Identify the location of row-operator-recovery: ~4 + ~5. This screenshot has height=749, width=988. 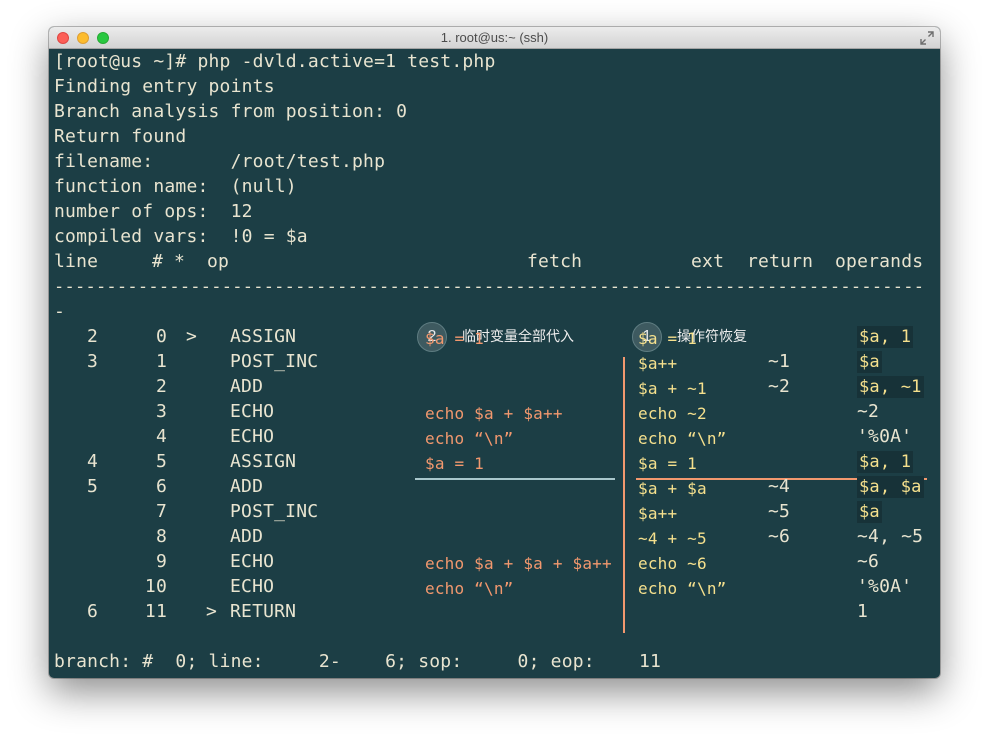
(672, 538).